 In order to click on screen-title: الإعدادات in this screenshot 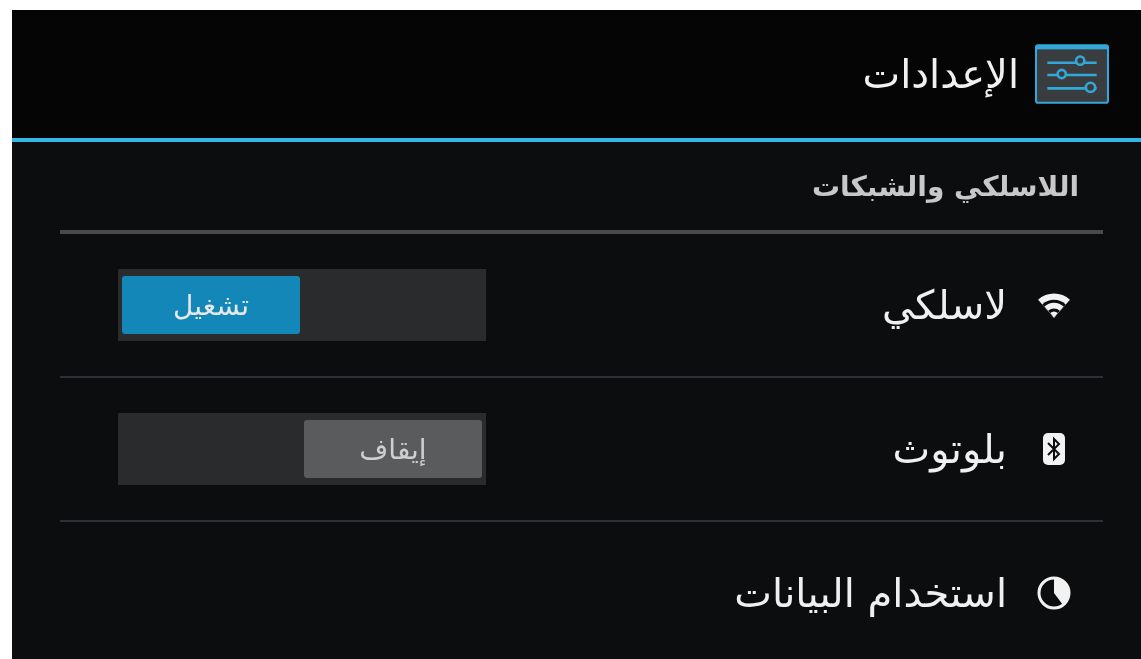, I will do `click(940, 74)`.